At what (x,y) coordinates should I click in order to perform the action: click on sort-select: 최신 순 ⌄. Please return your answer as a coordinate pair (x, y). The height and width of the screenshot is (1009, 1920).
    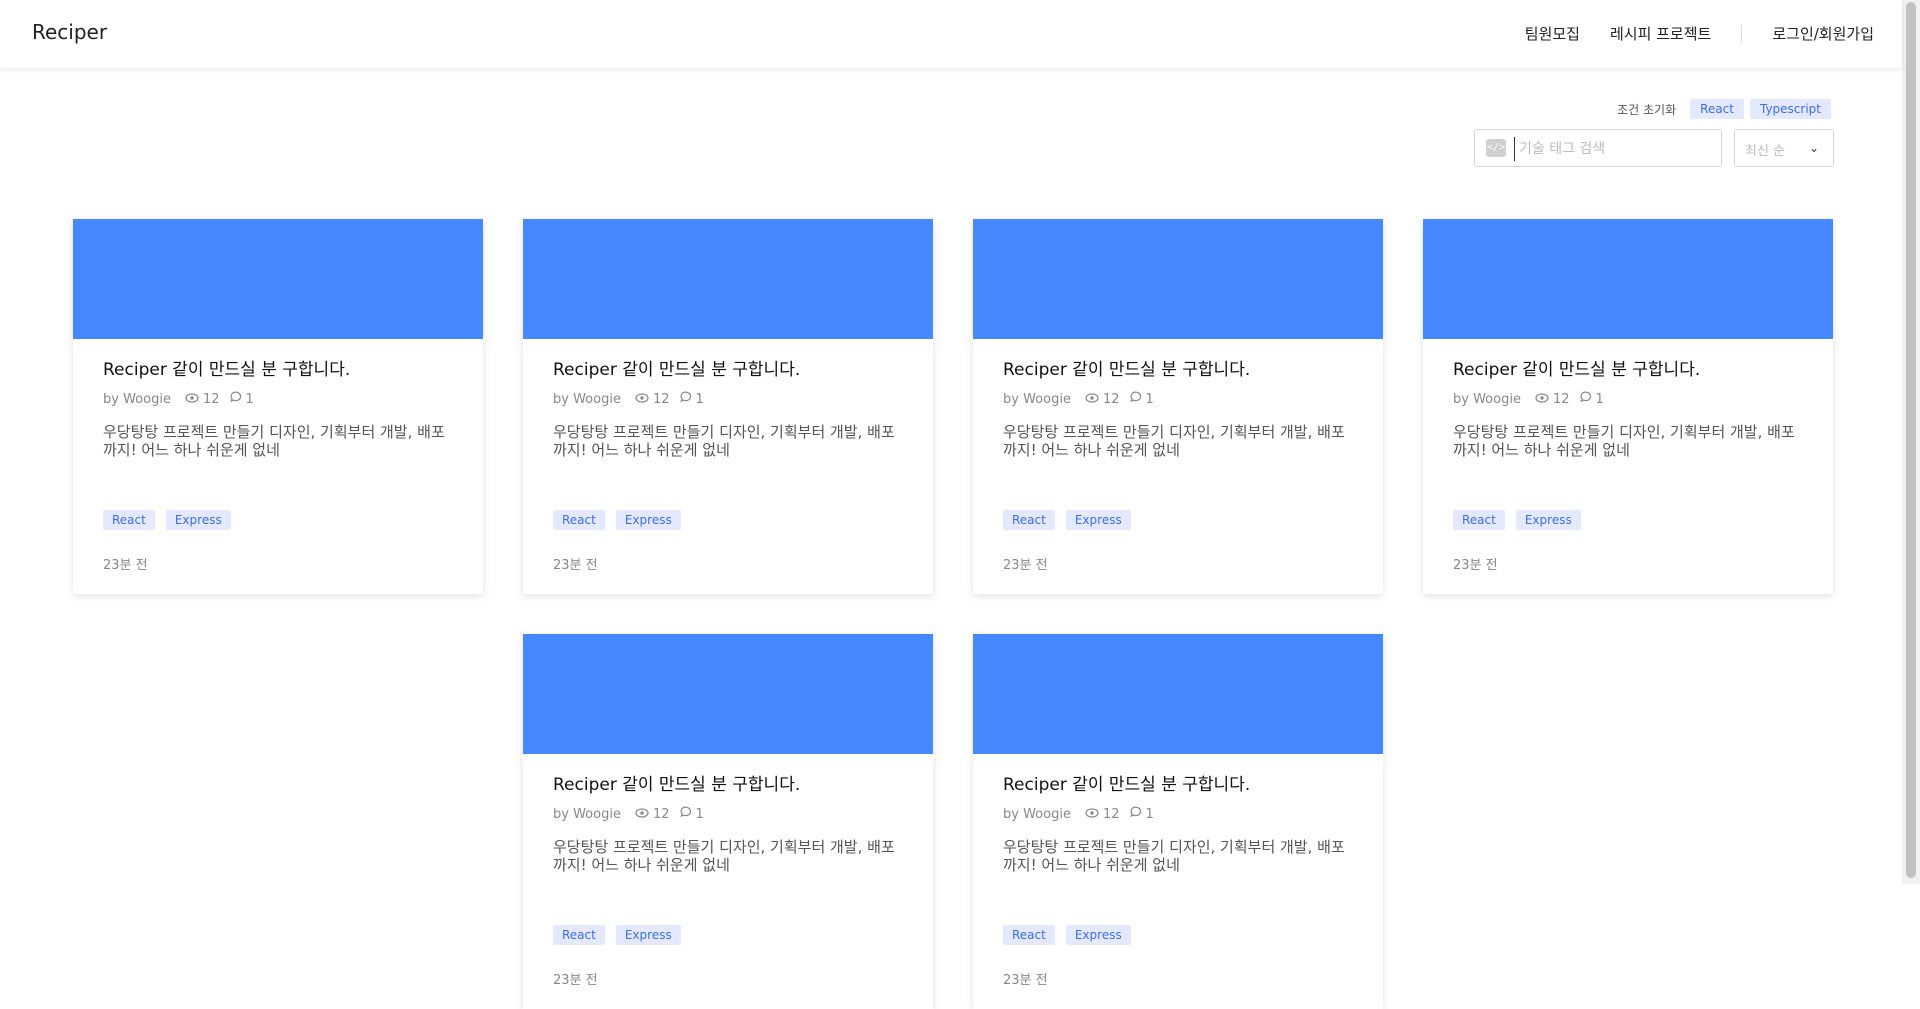
    Looking at the image, I should click on (1784, 148).